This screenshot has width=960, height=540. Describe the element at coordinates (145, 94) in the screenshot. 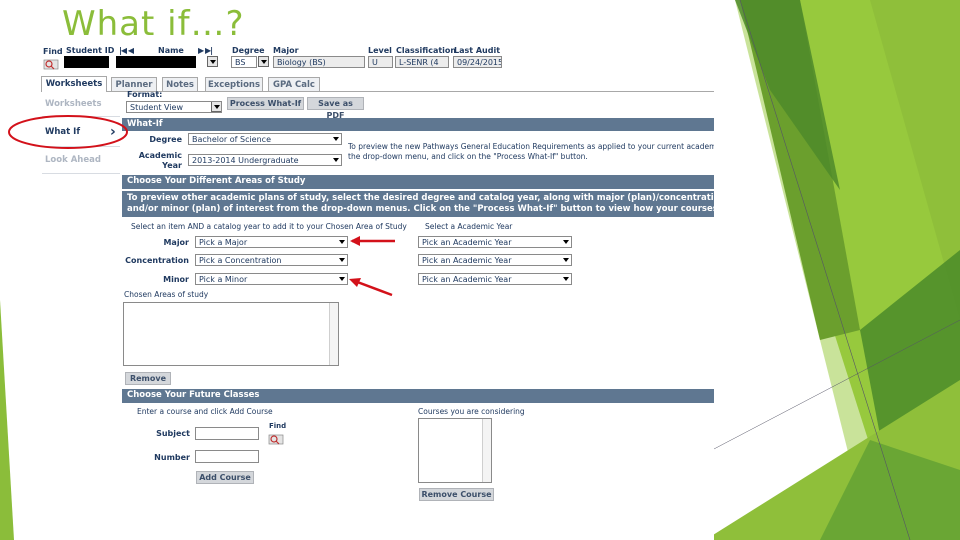

I see `format-label: Format:` at that location.